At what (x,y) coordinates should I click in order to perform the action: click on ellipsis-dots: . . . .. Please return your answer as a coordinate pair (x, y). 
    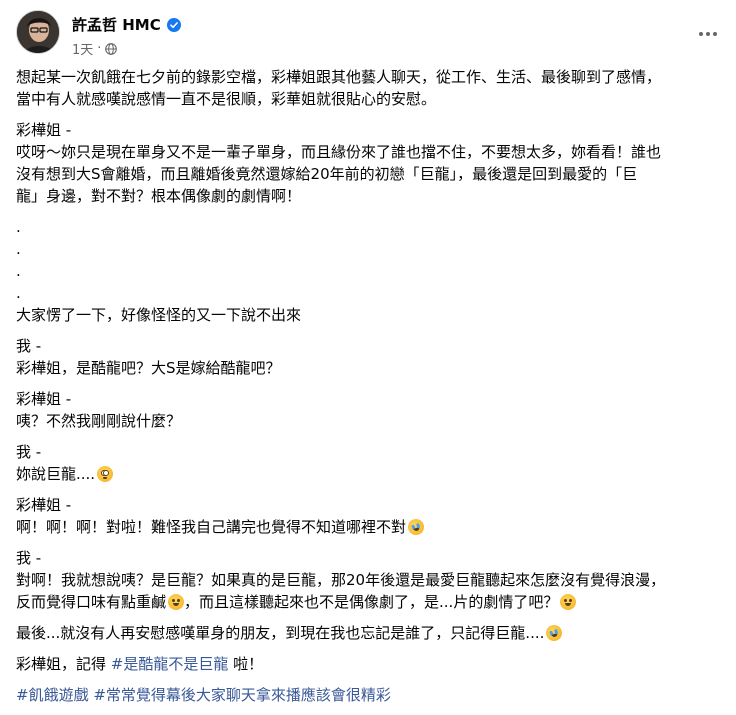
    Looking at the image, I should click on (18, 260).